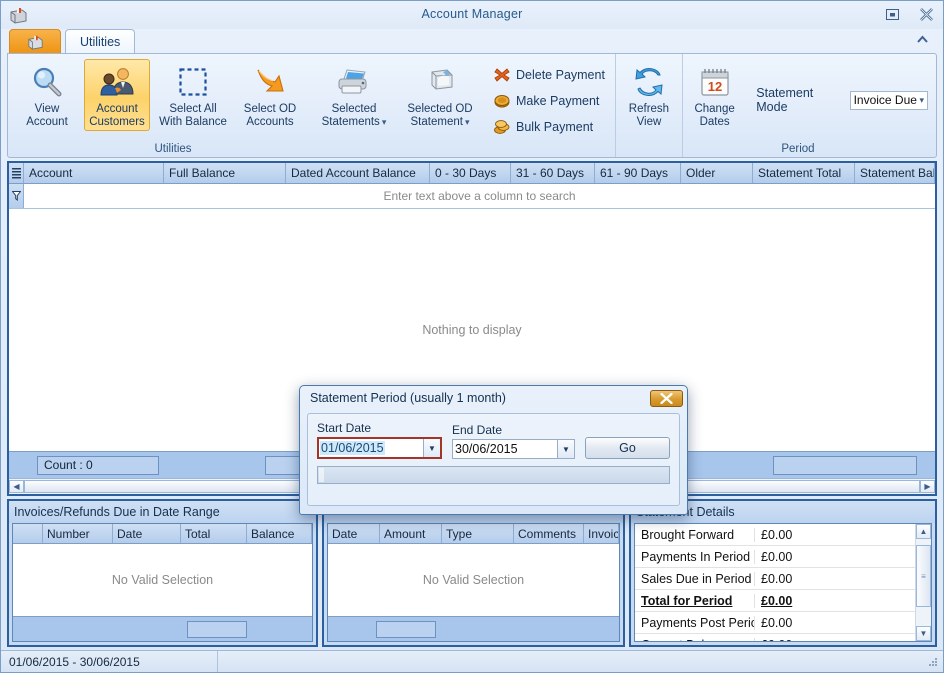 This screenshot has height=673, width=944. Describe the element at coordinates (225, 173) in the screenshot. I see `grid-col-full-balance: Full Balance` at that location.